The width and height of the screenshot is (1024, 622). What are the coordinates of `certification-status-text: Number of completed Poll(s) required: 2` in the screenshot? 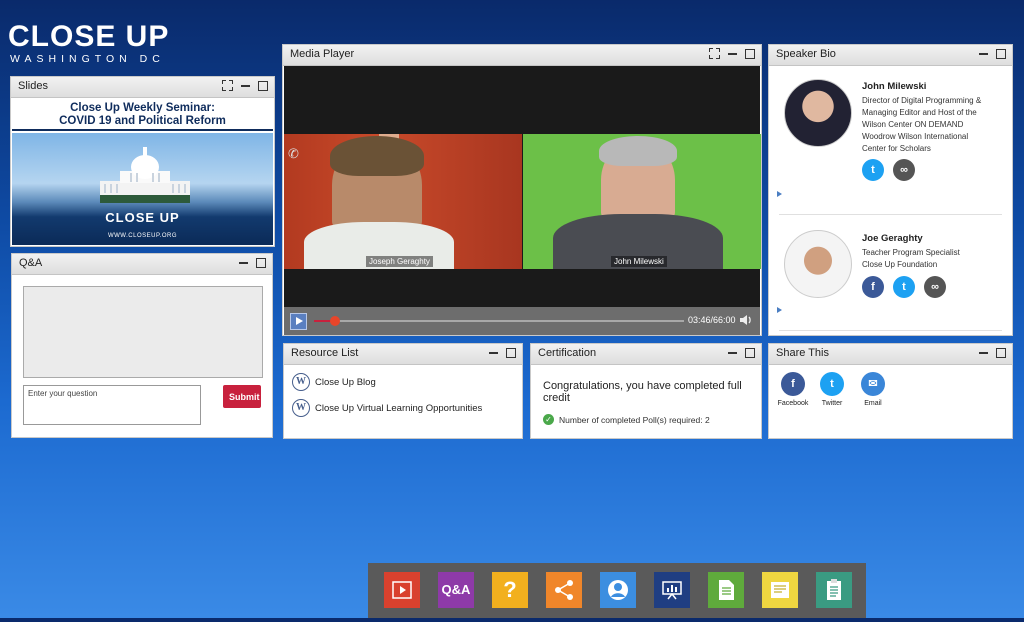 It's located at (634, 419).